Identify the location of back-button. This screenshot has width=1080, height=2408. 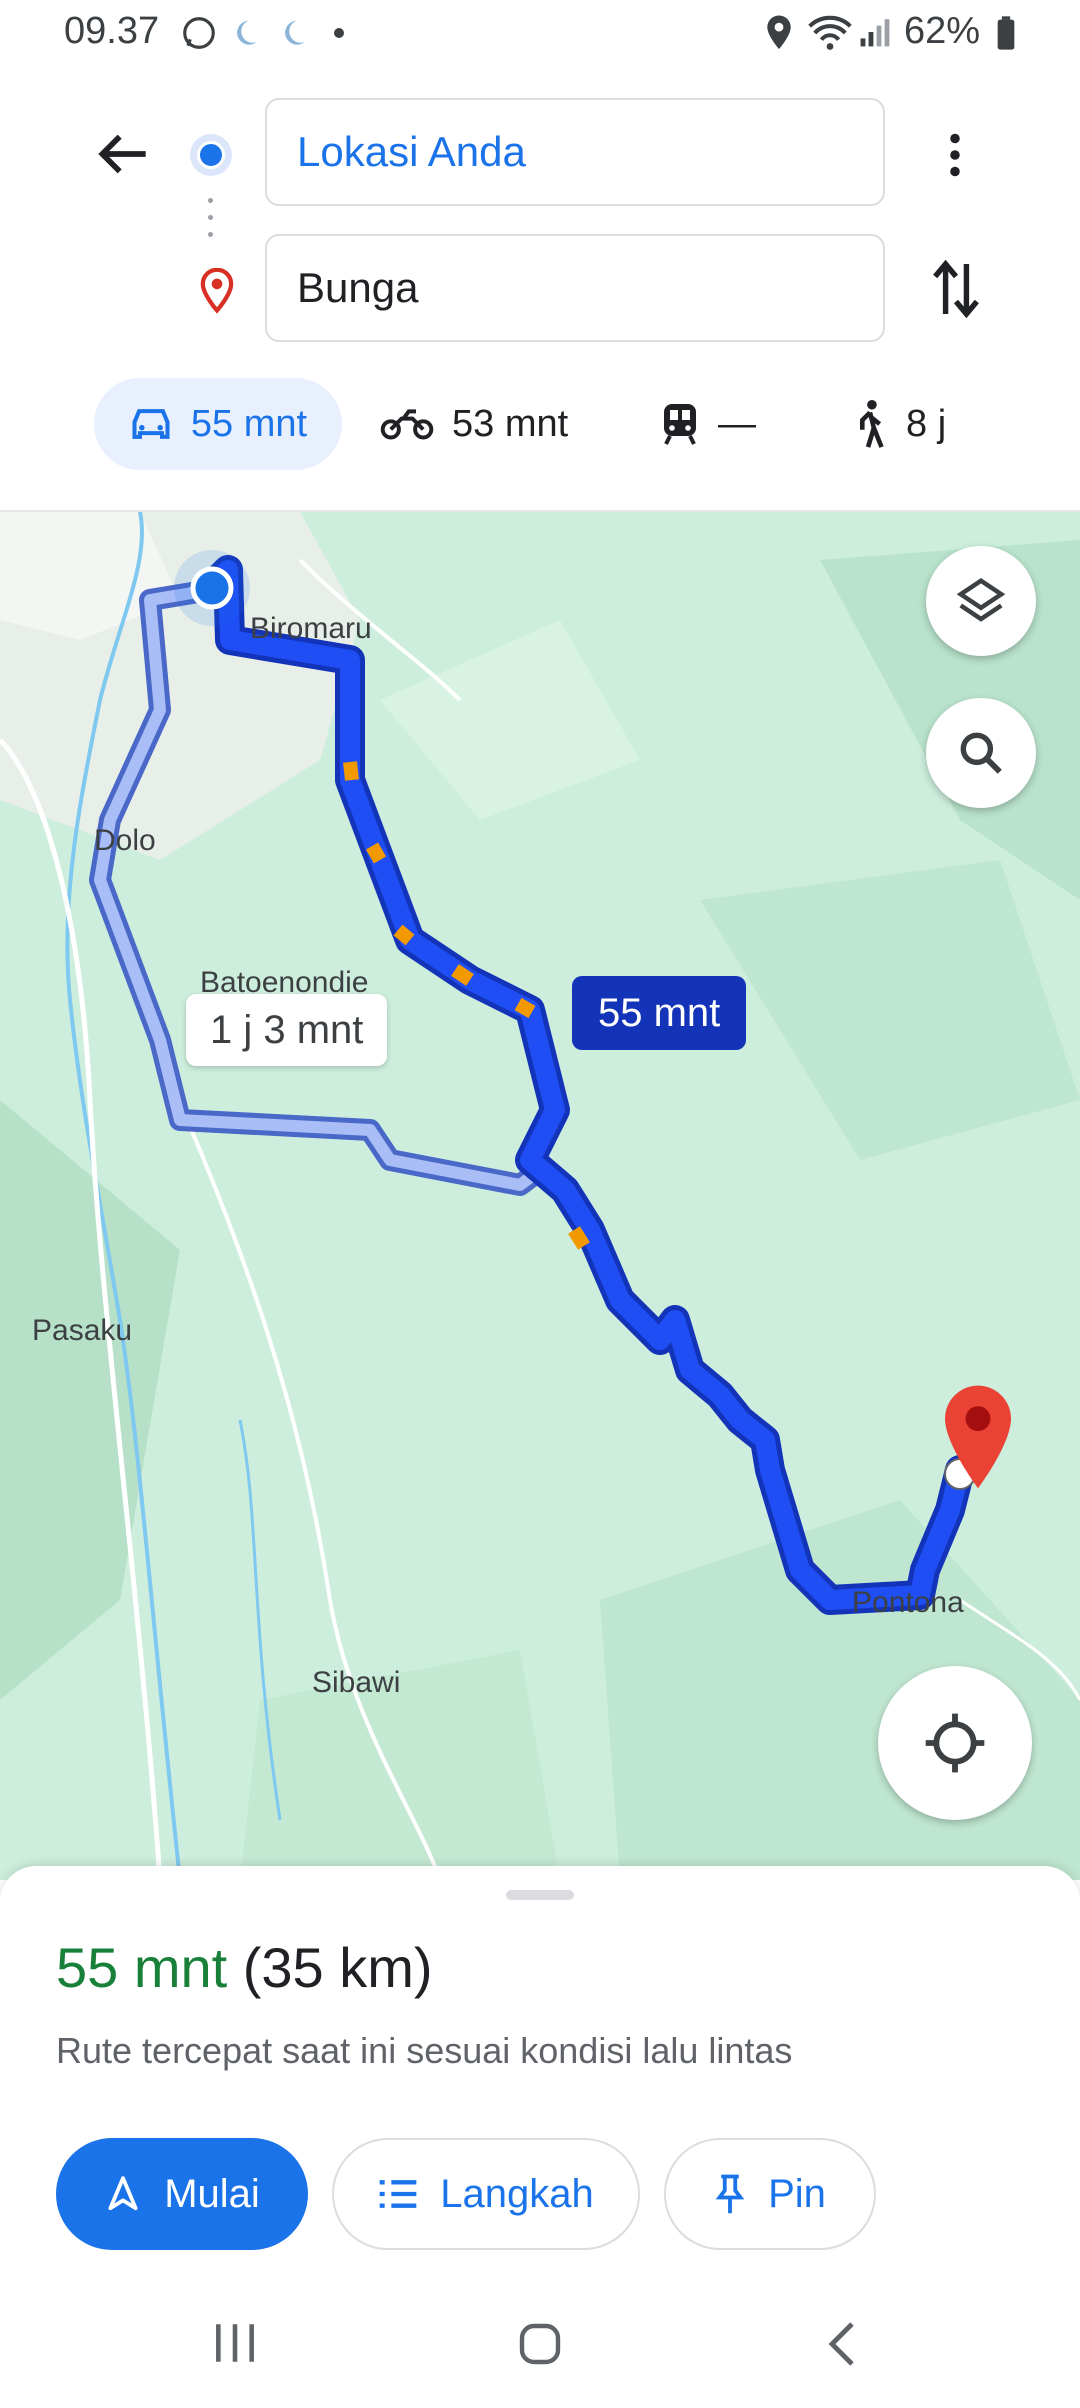
(124, 154).